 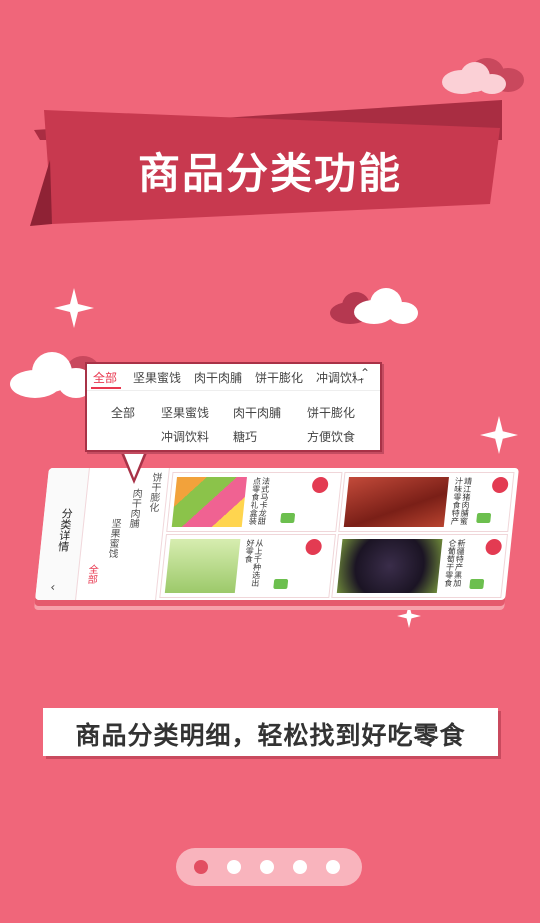 I want to click on product-desc: 法式马卡龙甜点零食礼盒装, so click(x=259, y=501).